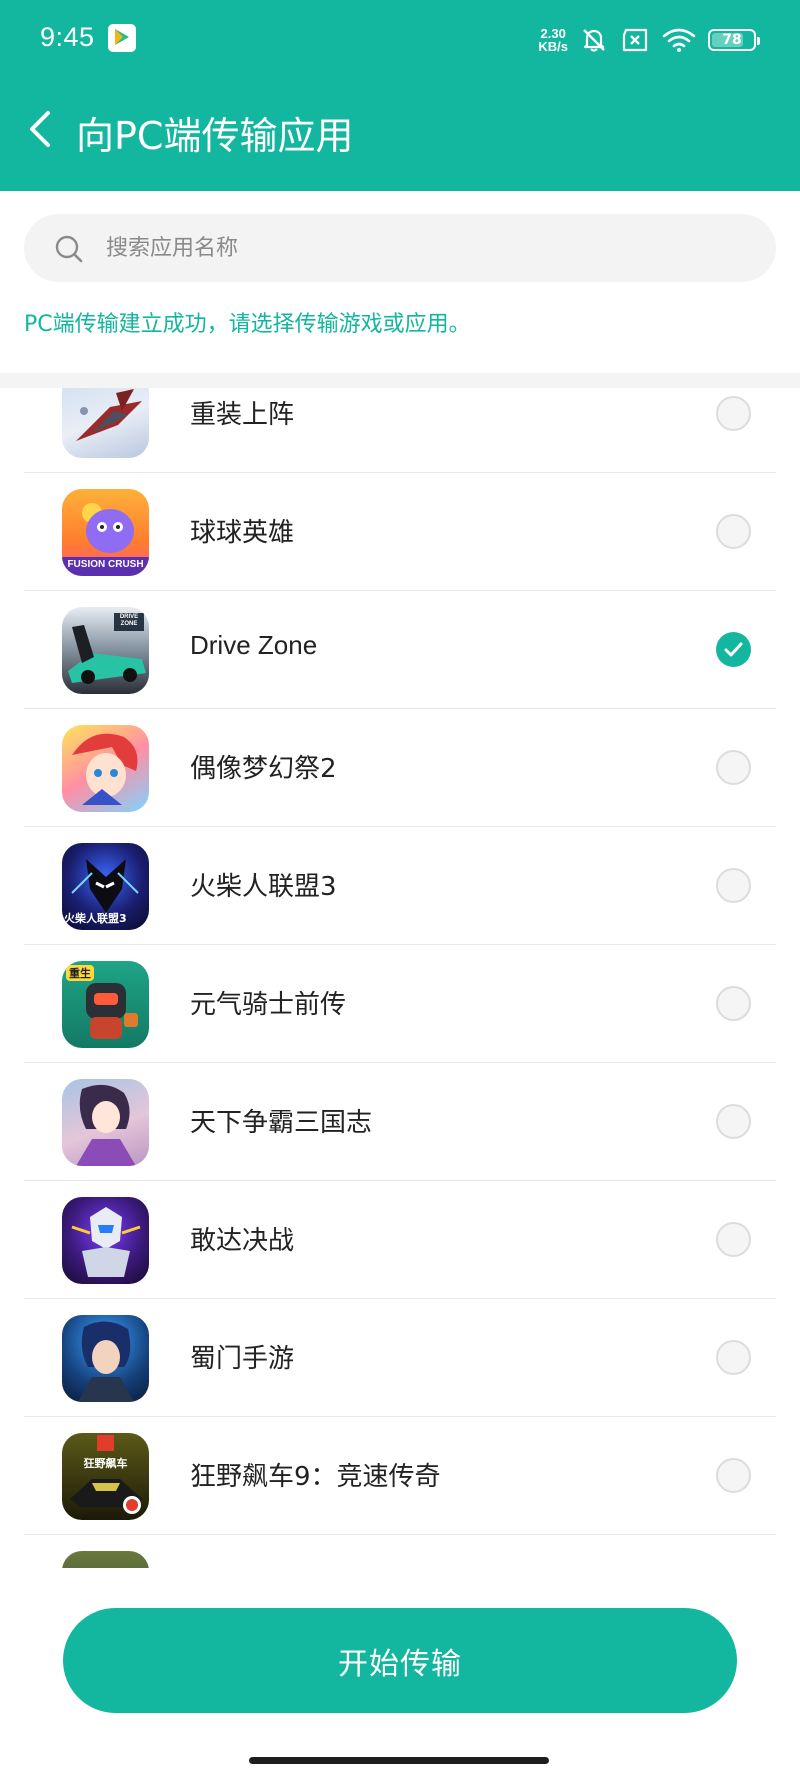 This screenshot has width=800, height=1778. I want to click on search-icon, so click(69, 249).